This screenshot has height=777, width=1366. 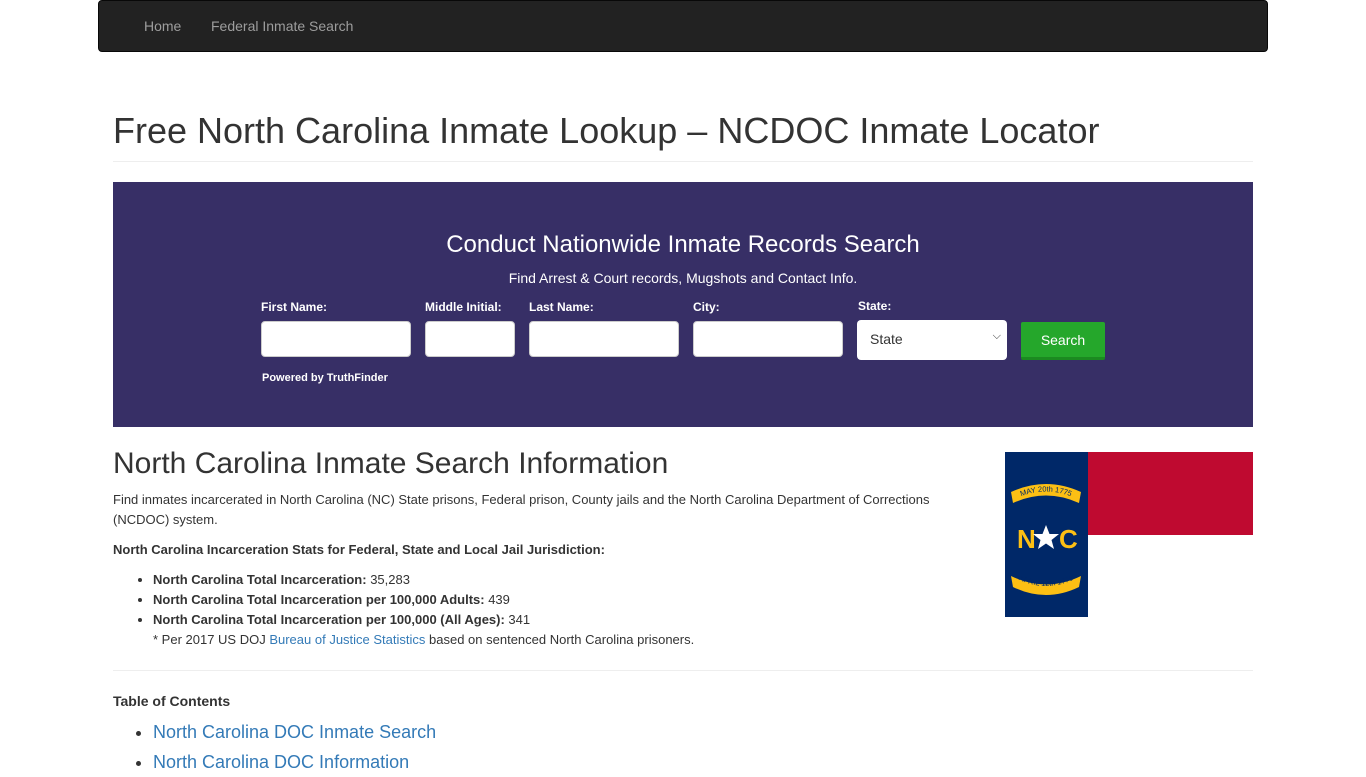 I want to click on svg-text: N, so click(x=1026, y=539).